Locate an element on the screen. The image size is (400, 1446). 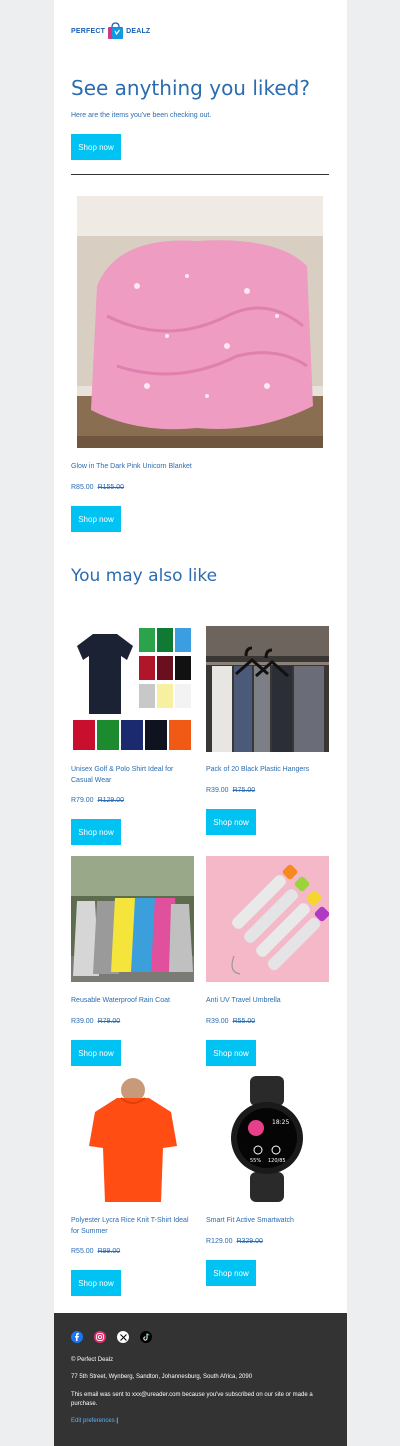
product-image-polo is located at coordinates (132, 689).